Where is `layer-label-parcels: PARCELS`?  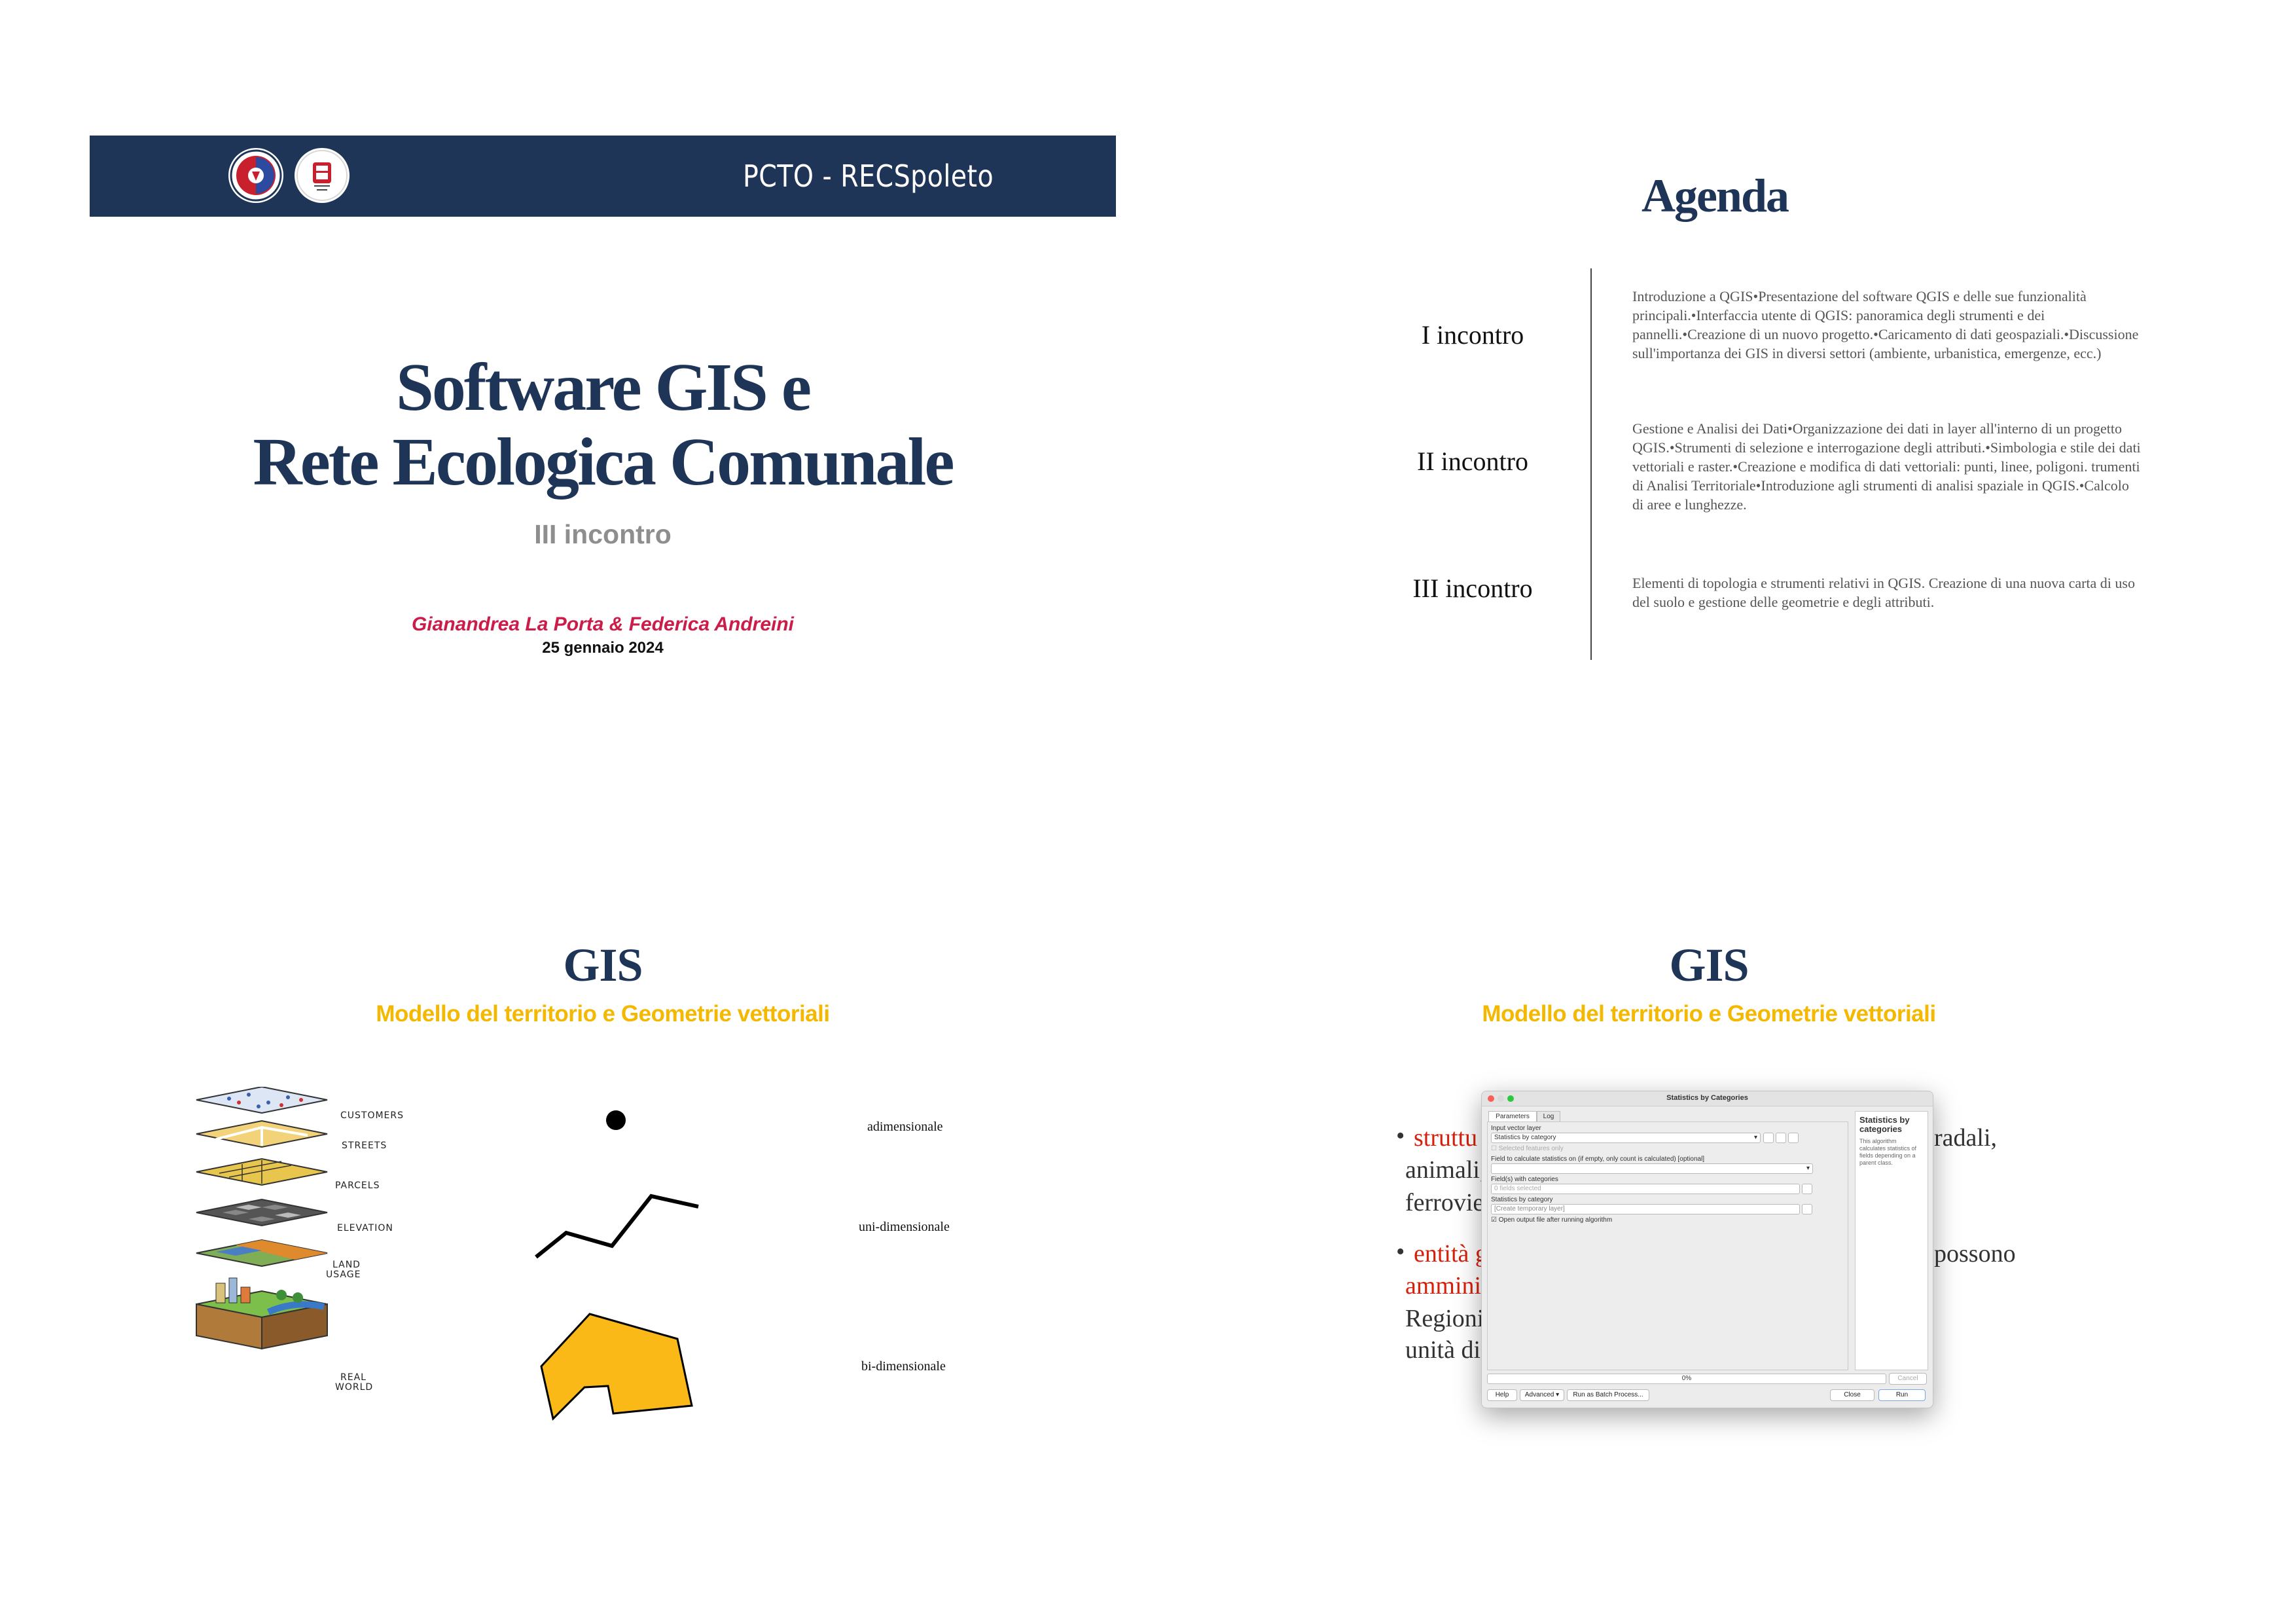
layer-label-parcels: PARCELS is located at coordinates (357, 1185).